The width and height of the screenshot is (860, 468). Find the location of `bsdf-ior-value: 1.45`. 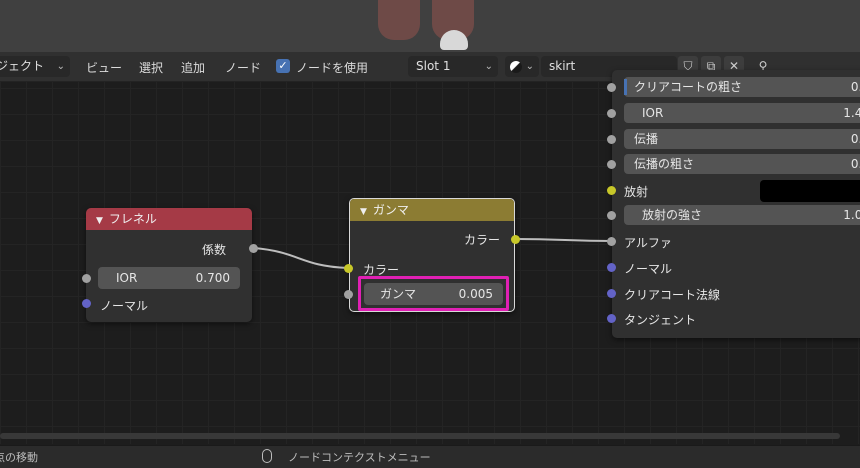

bsdf-ior-value: 1.45 is located at coordinates (851, 113).